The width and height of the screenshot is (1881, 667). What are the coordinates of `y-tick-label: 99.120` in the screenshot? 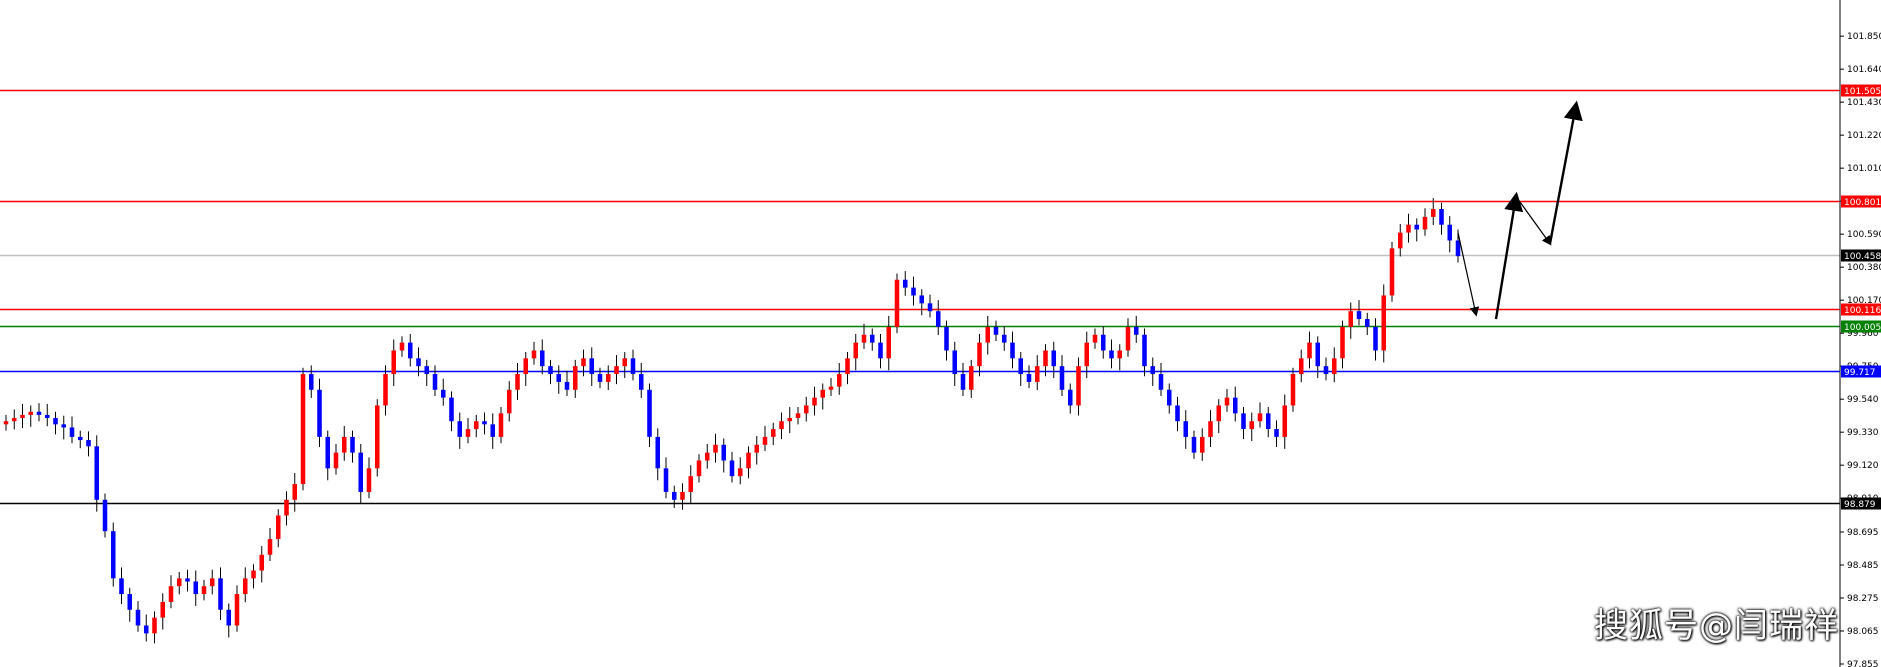 It's located at (1863, 466).